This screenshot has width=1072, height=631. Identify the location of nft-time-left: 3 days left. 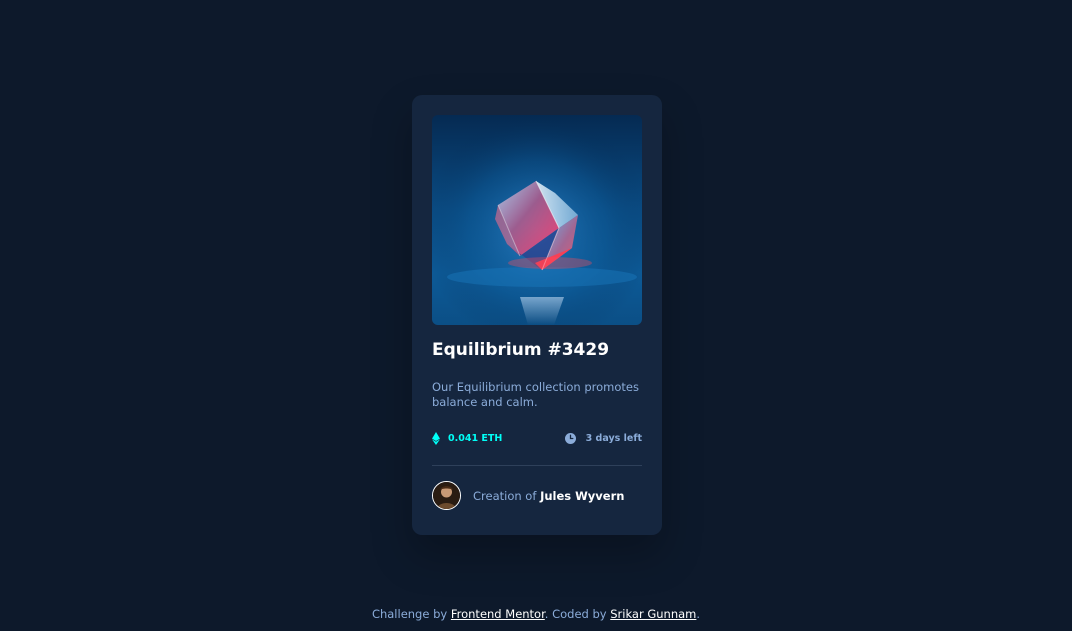
(603, 438).